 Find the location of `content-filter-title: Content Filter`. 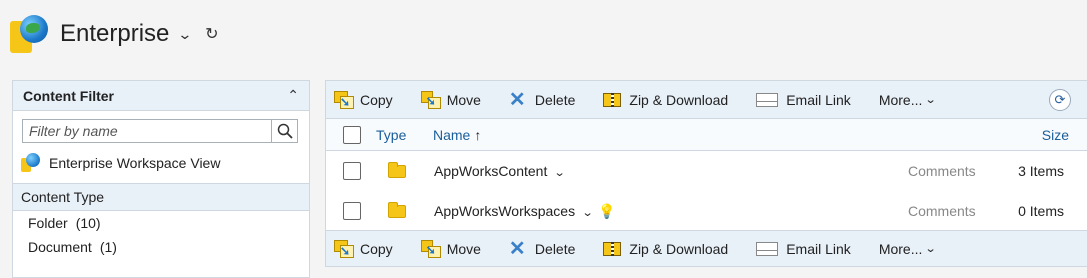

content-filter-title: Content Filter is located at coordinates (68, 95).